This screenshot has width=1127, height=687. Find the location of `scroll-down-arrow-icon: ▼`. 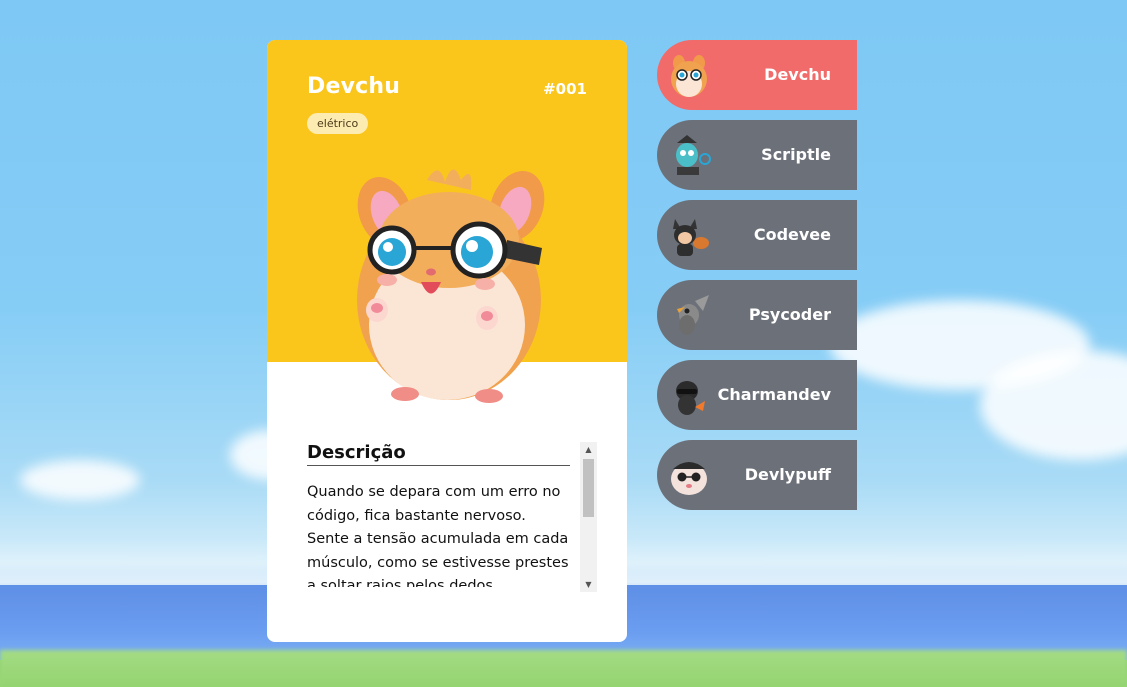

scroll-down-arrow-icon: ▼ is located at coordinates (588, 584).